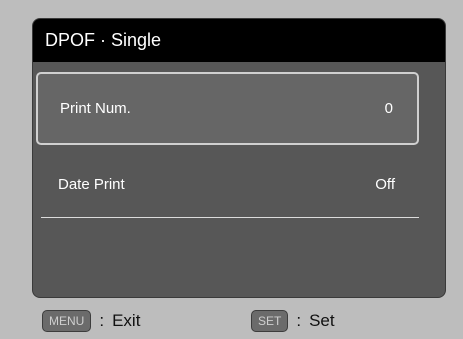 The image size is (463, 339). I want to click on button-hints: MENU : Exit SET : Set, so click(231, 321).